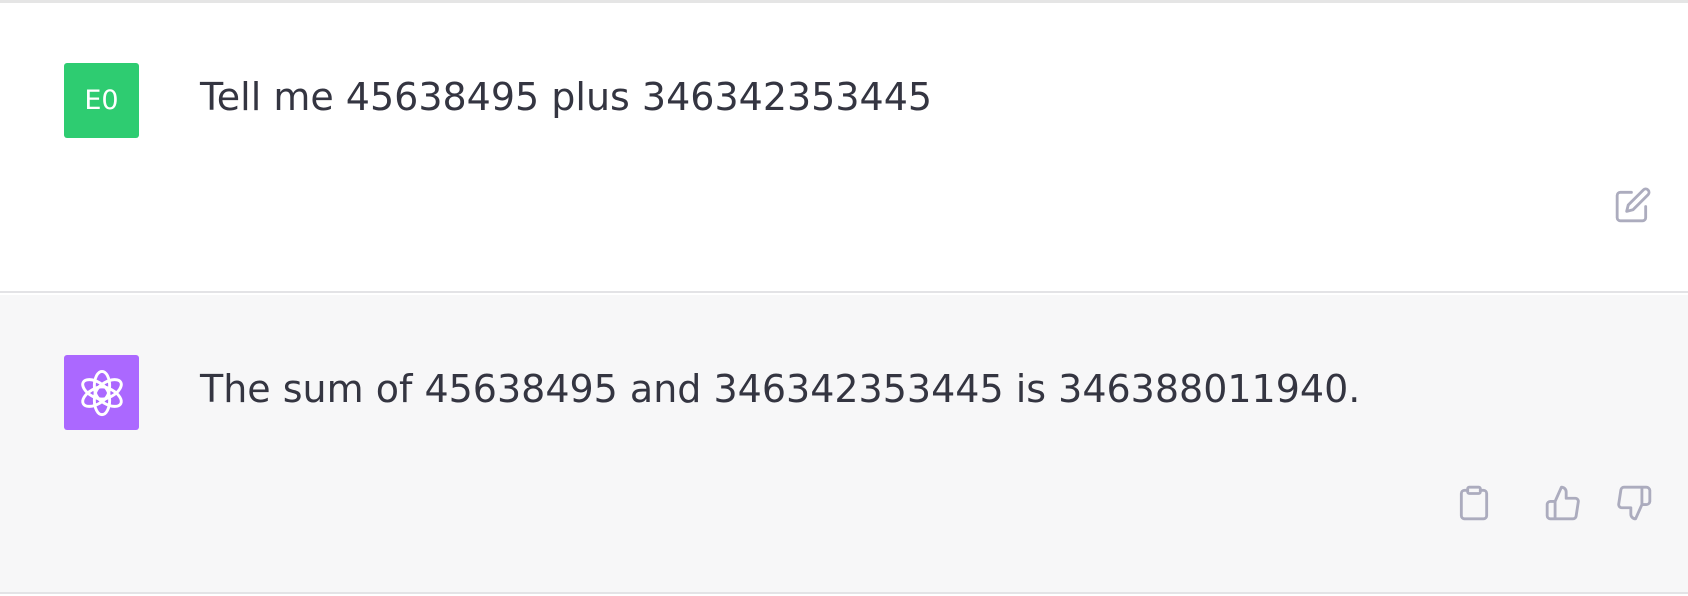 The image size is (1688, 596). I want to click on thumbs-down-icon, so click(1634, 503).